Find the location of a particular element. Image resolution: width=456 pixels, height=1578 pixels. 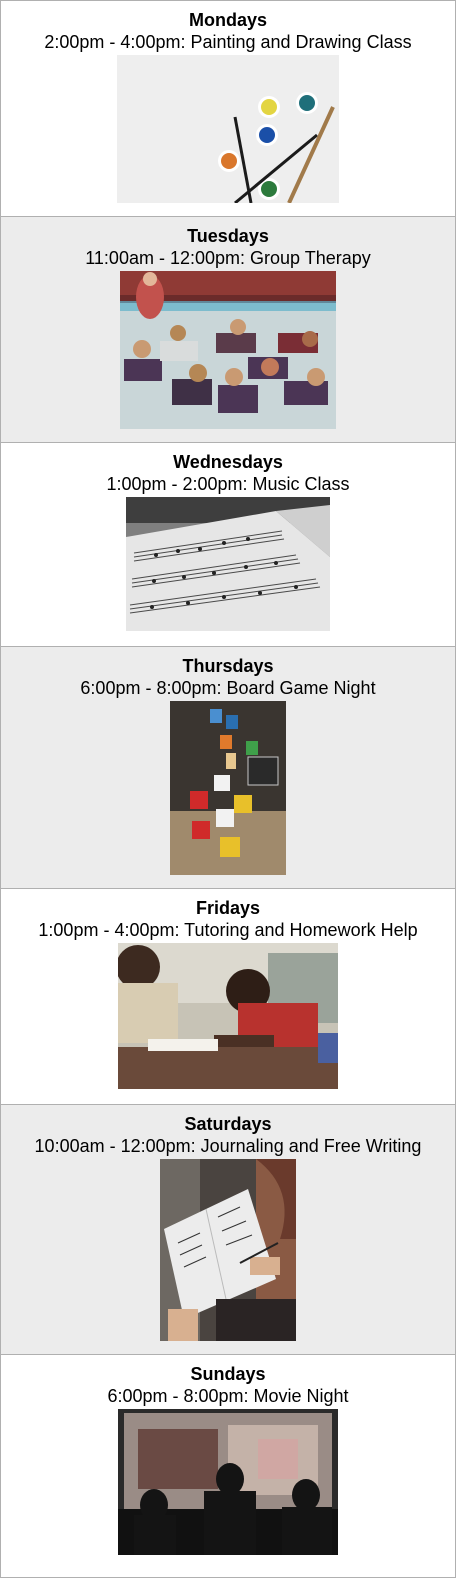

activity-label: 6:00pm - 8:00pm: Board Game Night is located at coordinates (228, 688).